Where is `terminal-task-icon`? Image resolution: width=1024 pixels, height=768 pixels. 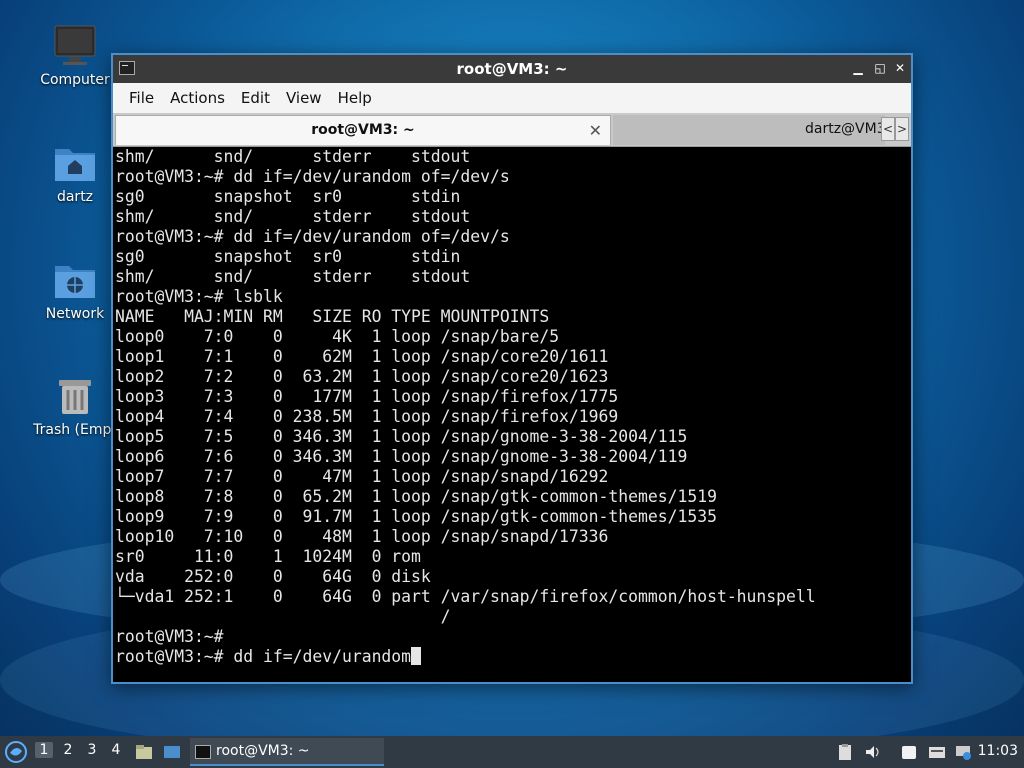 terminal-task-icon is located at coordinates (203, 752).